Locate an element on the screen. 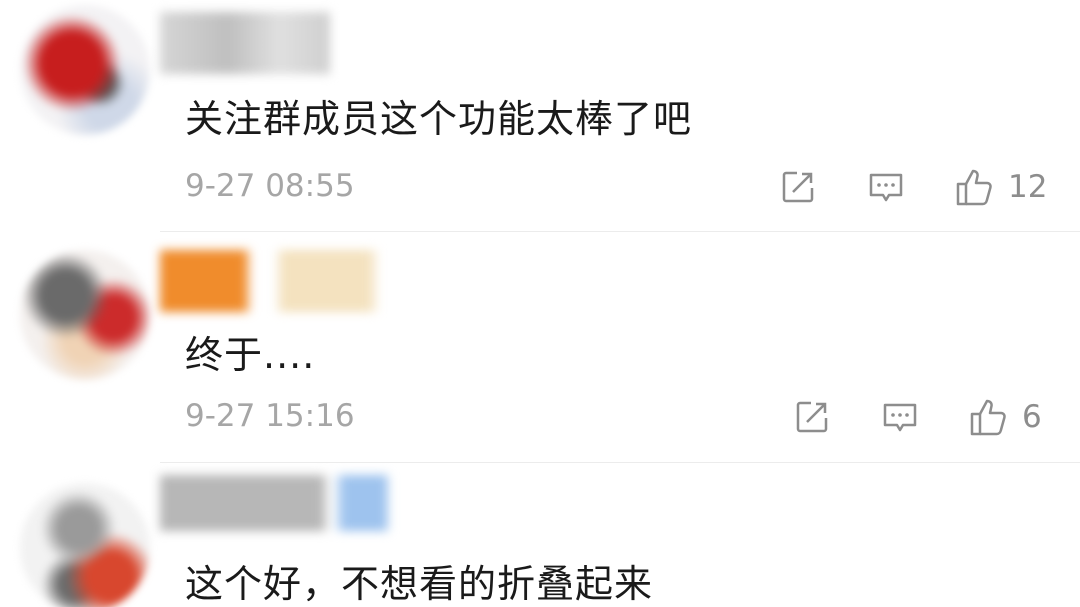 The width and height of the screenshot is (1080, 607). like-button: 12 is located at coordinates (1000, 187).